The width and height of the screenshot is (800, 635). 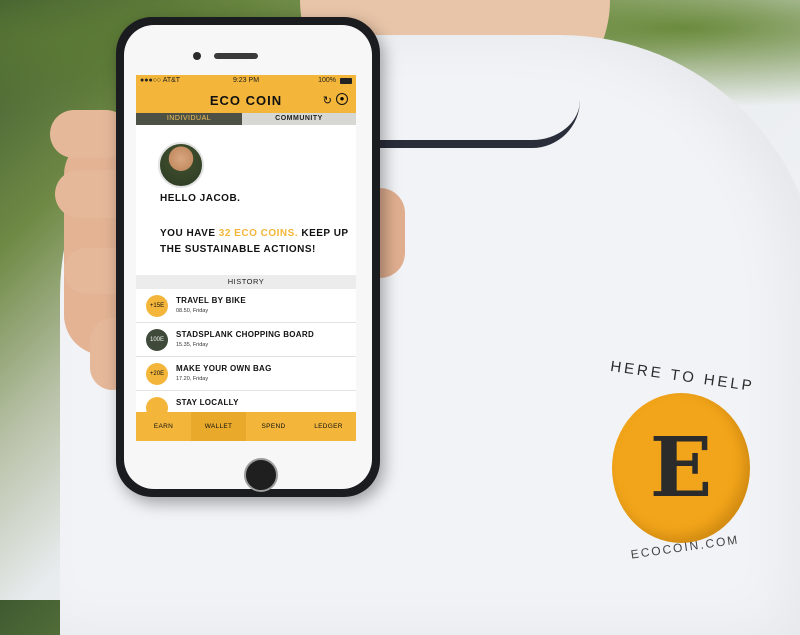 What do you see at coordinates (192, 379) in the screenshot?
I see `history-item-time: 17.20, Friday` at bounding box center [192, 379].